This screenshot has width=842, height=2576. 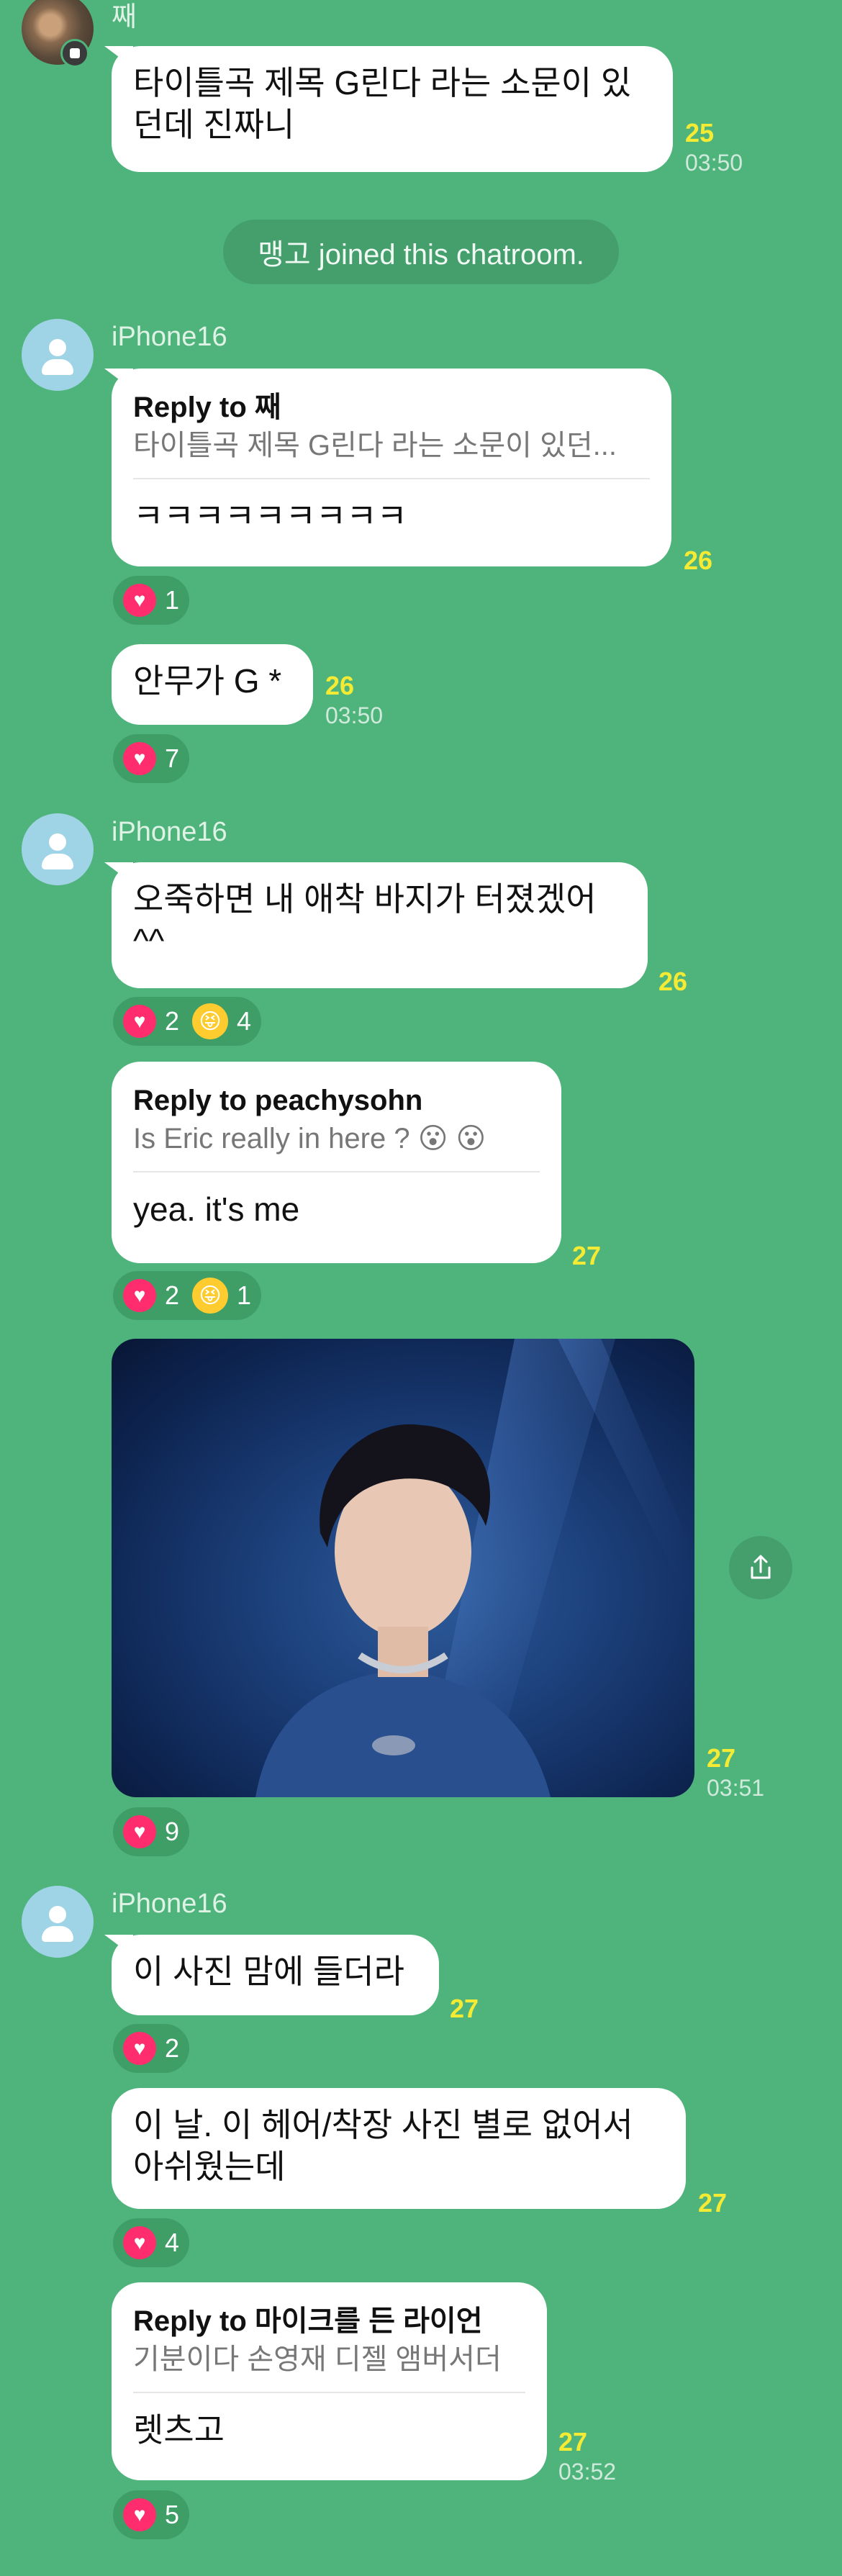 What do you see at coordinates (700, 133) in the screenshot?
I see `read-count: 25` at bounding box center [700, 133].